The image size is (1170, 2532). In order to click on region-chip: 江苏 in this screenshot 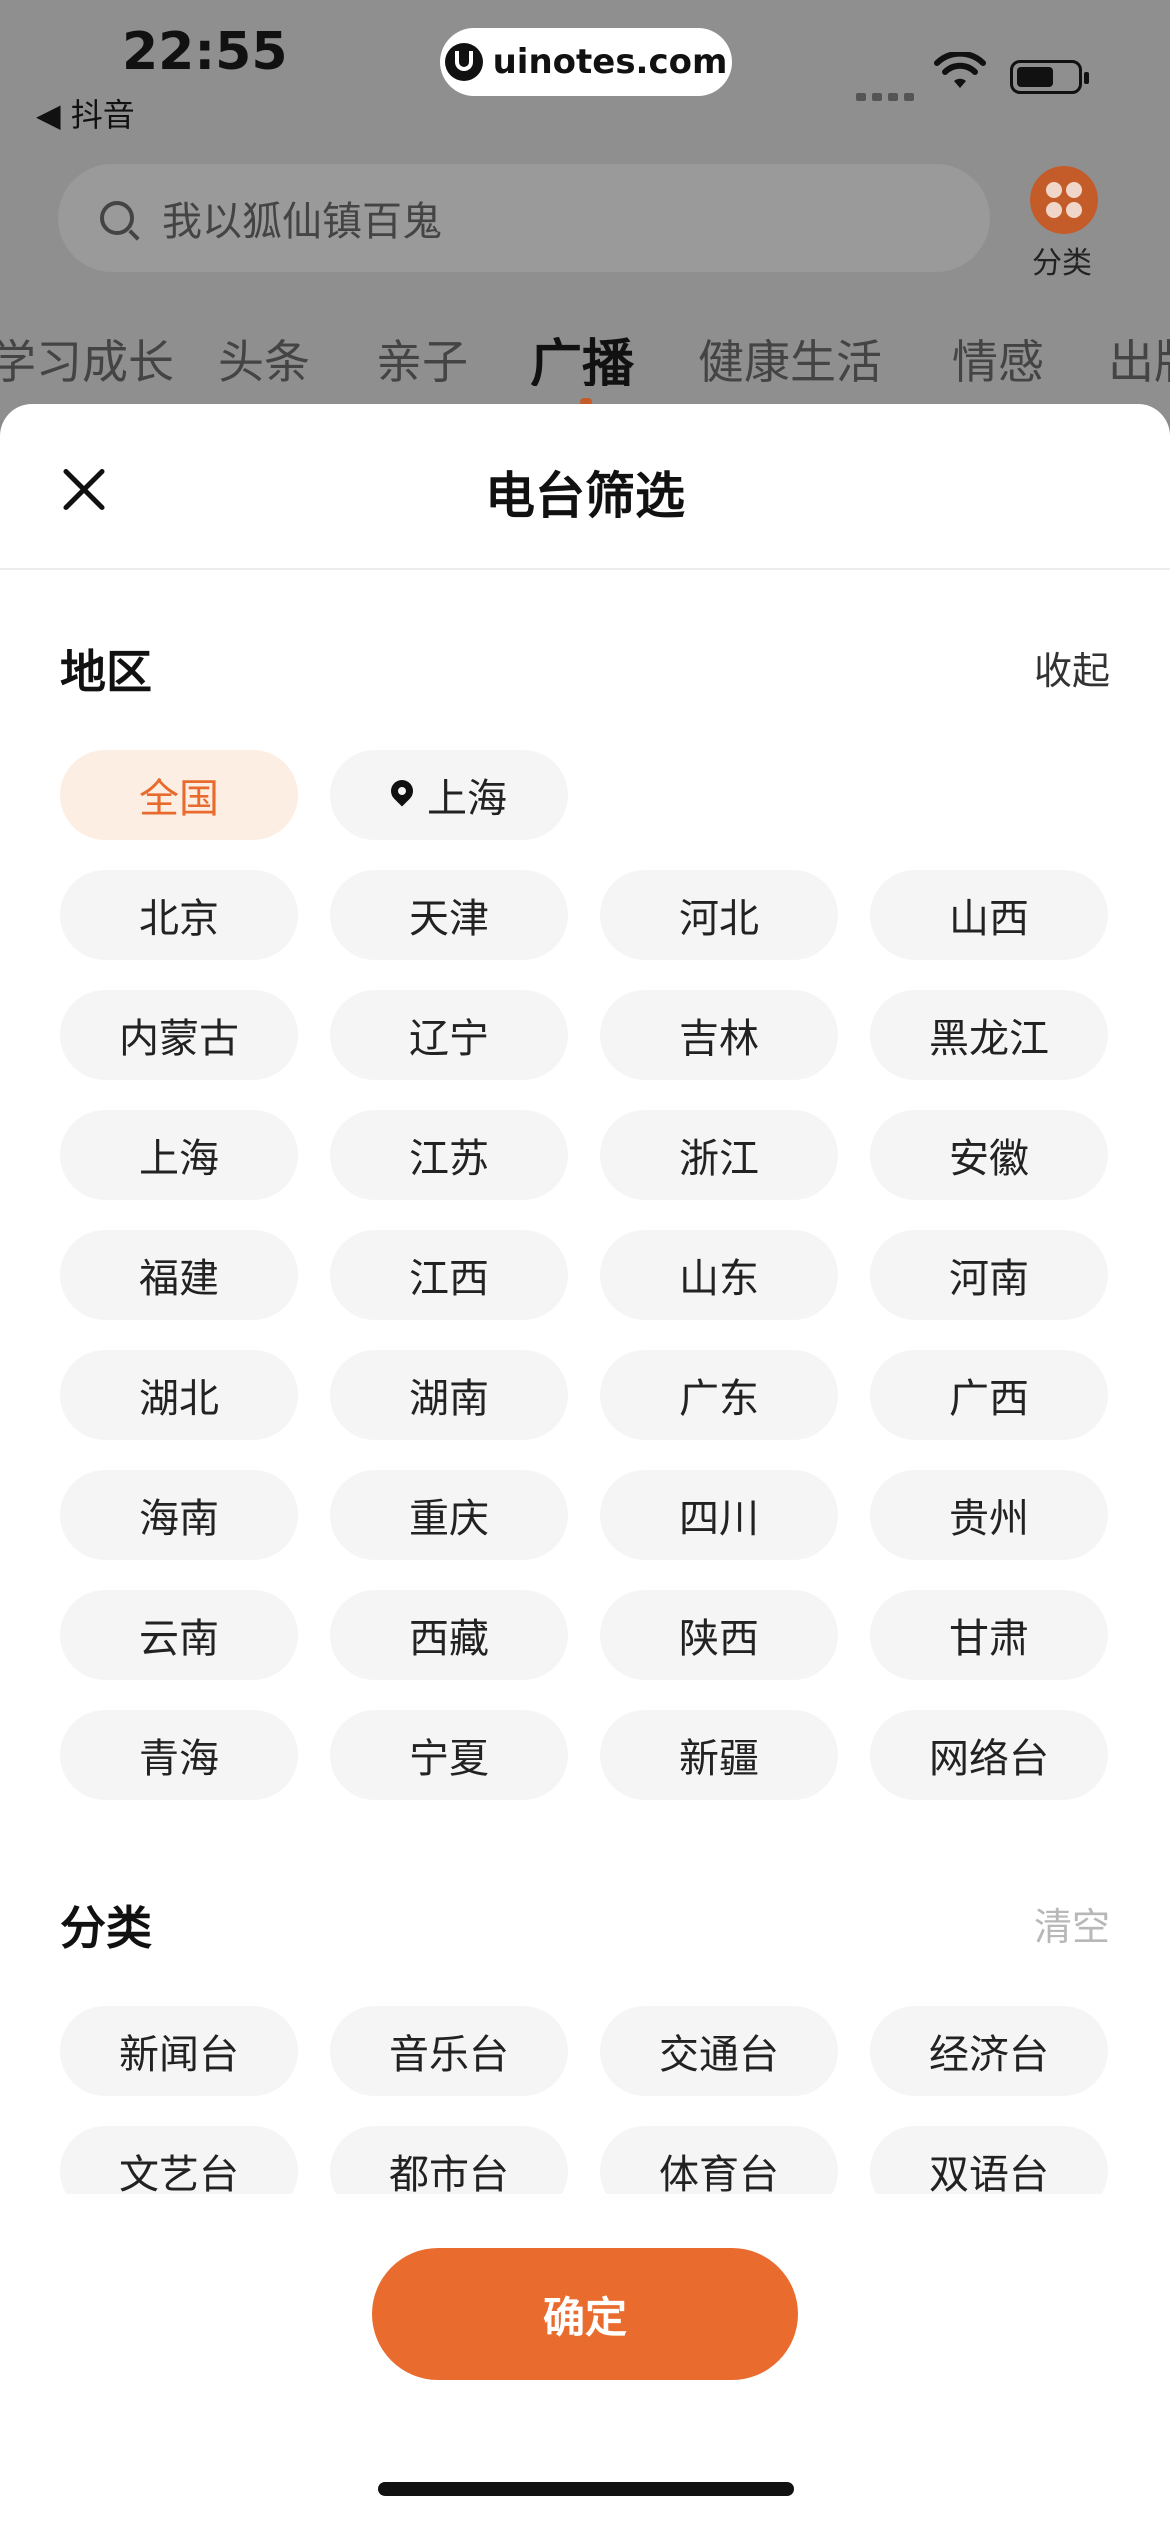, I will do `click(449, 1155)`.